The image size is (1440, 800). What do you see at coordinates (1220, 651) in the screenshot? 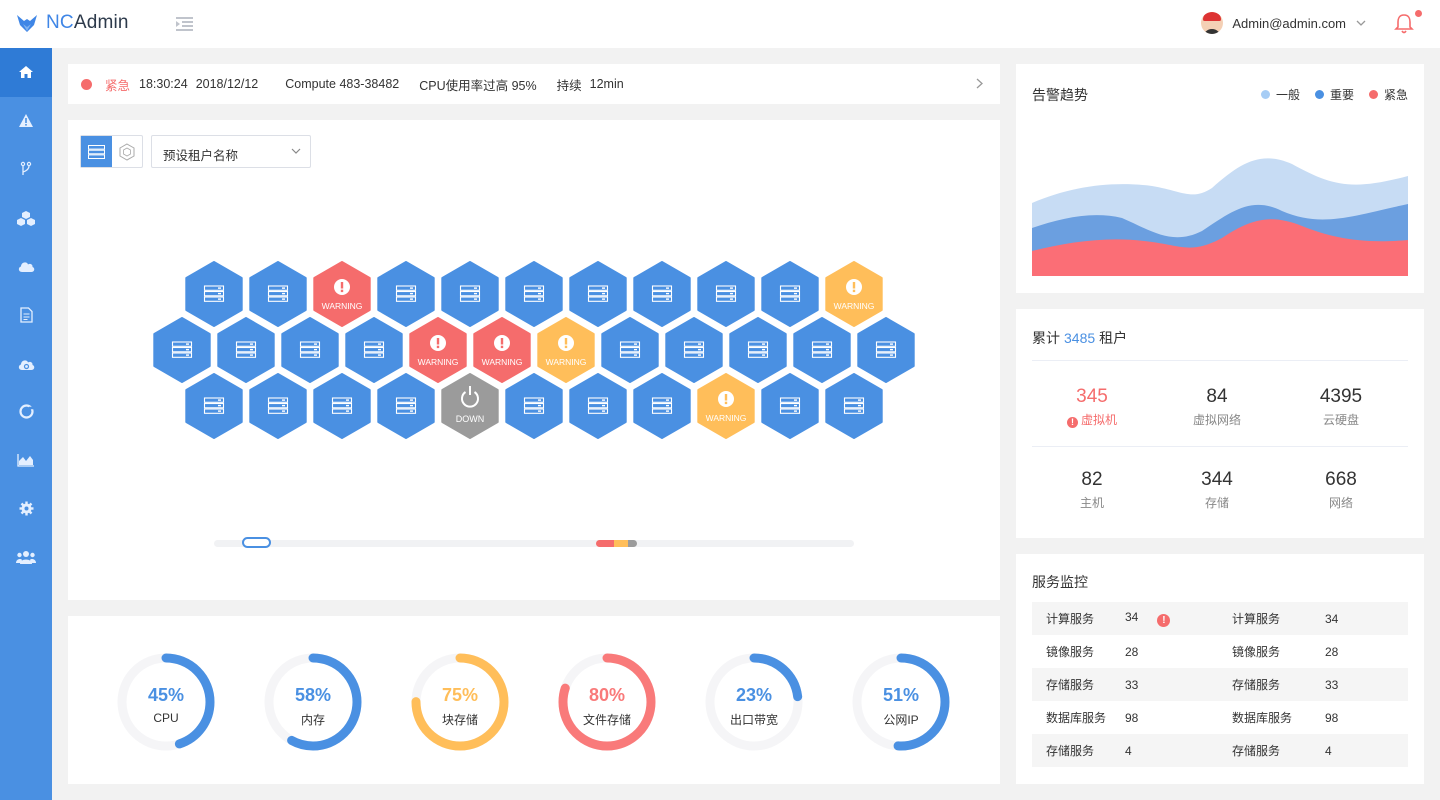
I see `table-row: 镜像服务 28 镜像服务 28` at bounding box center [1220, 651].